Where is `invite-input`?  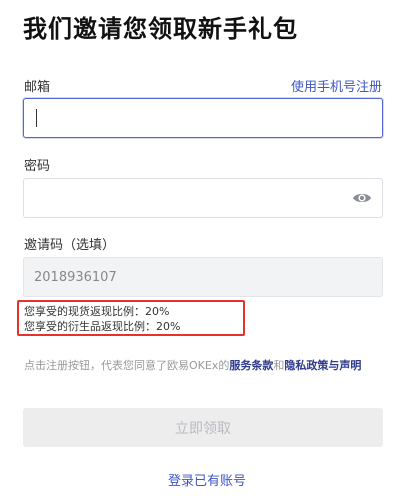 invite-input is located at coordinates (203, 277).